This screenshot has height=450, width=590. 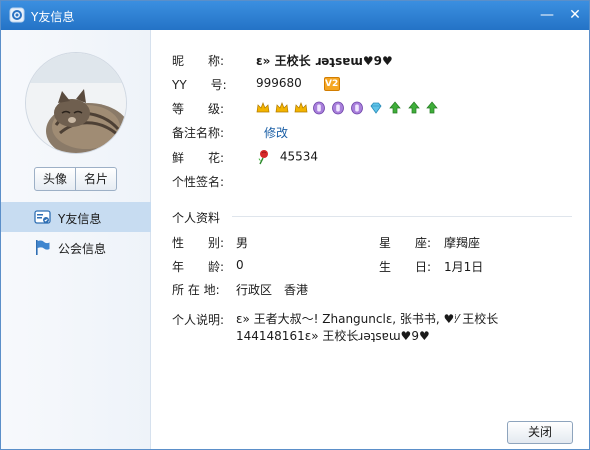 I want to click on diamond-icon, so click(x=376, y=108).